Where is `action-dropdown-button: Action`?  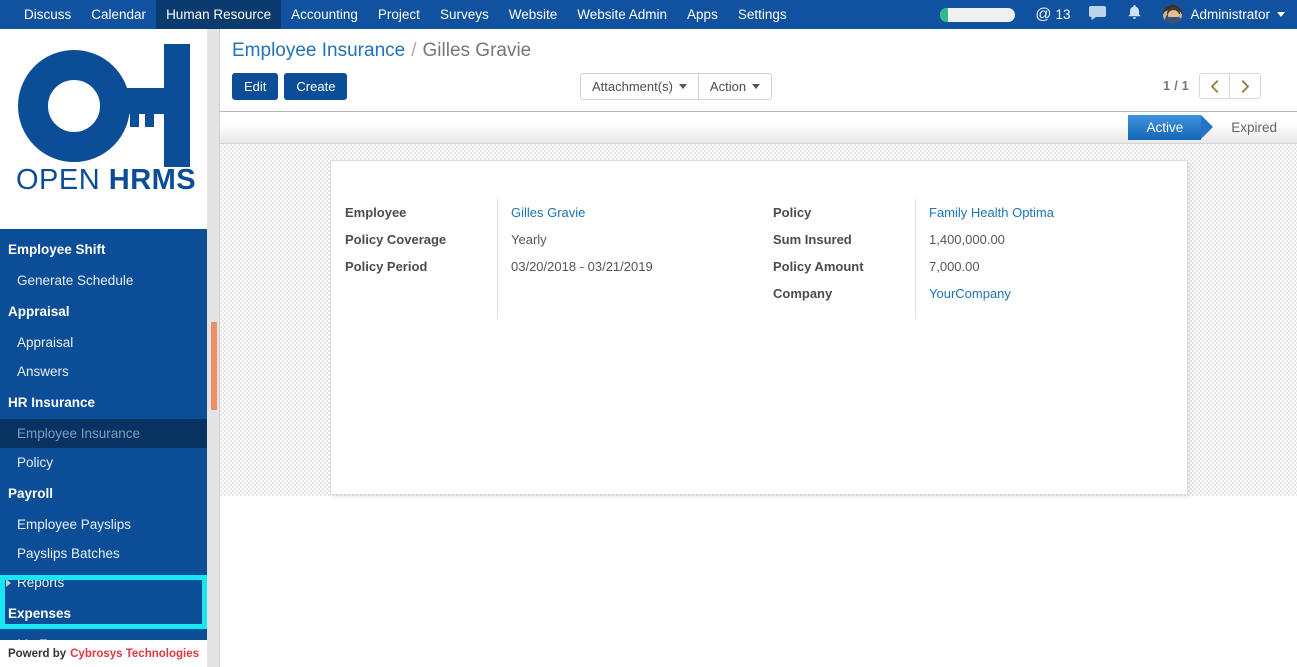
action-dropdown-button: Action is located at coordinates (735, 86).